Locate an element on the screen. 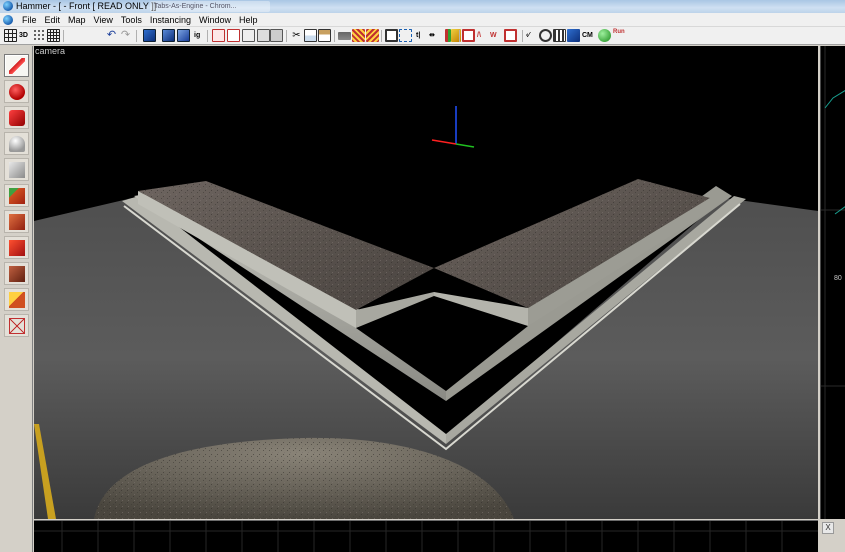 The height and width of the screenshot is (552, 845). decals-icon: ‹⁄ is located at coordinates (528, 35).